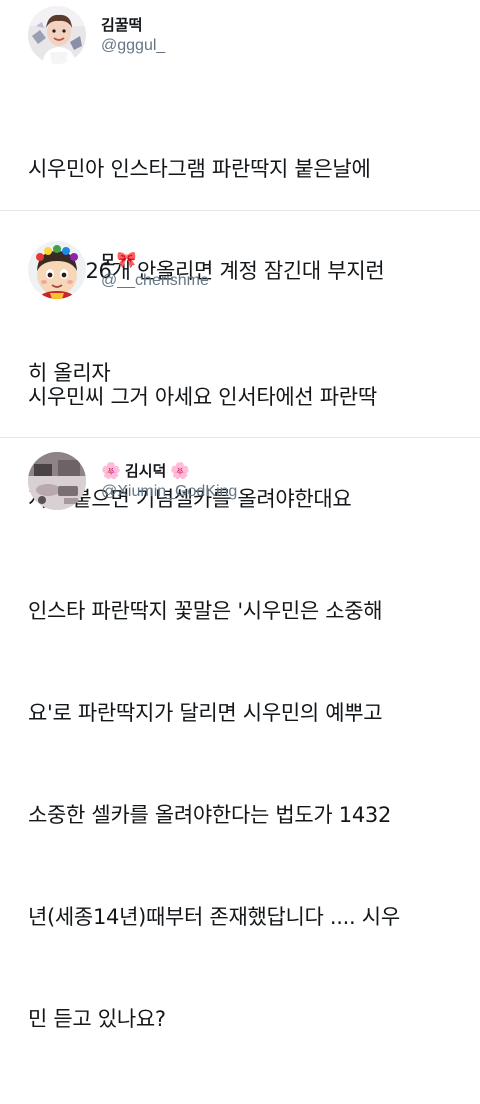  I want to click on display-name: 김꿀떡, so click(133, 25).